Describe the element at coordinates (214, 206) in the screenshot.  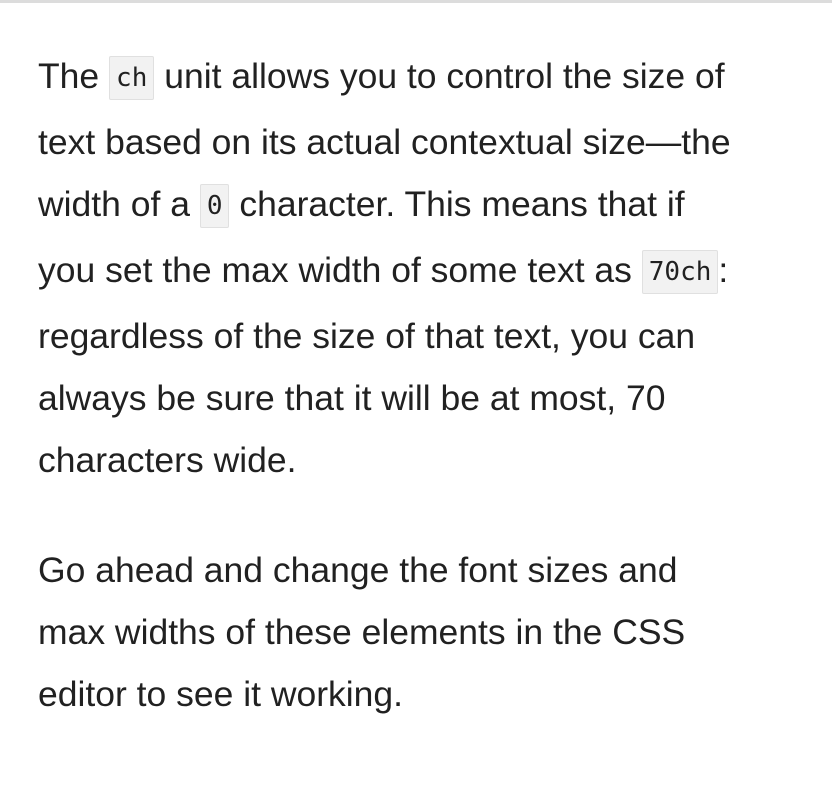
I see `inline-code-zero: 0` at that location.